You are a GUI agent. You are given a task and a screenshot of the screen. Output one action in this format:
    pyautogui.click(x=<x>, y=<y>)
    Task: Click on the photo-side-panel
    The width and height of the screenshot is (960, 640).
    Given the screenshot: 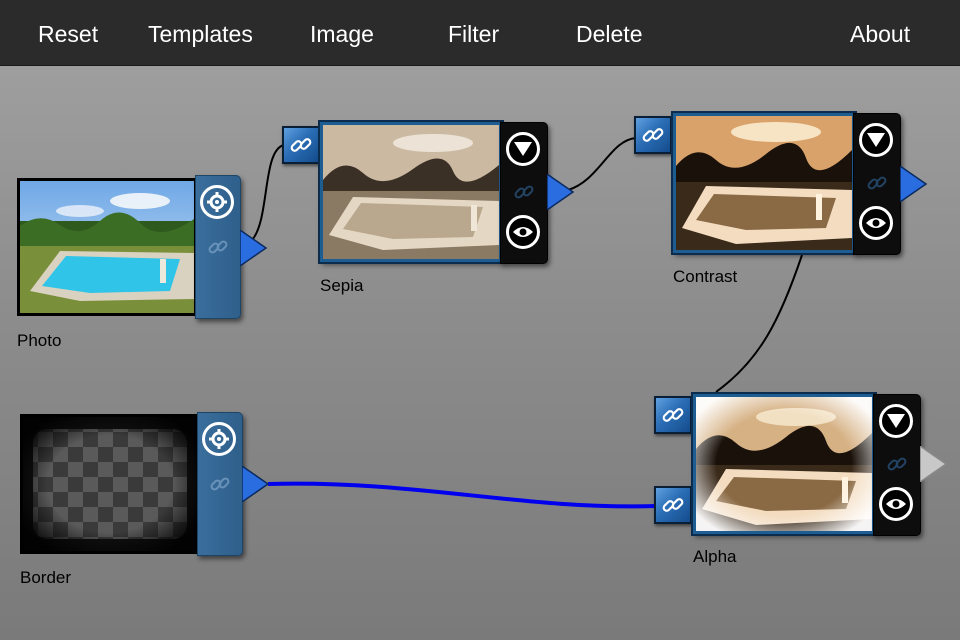 What is the action you would take?
    pyautogui.click(x=218, y=247)
    